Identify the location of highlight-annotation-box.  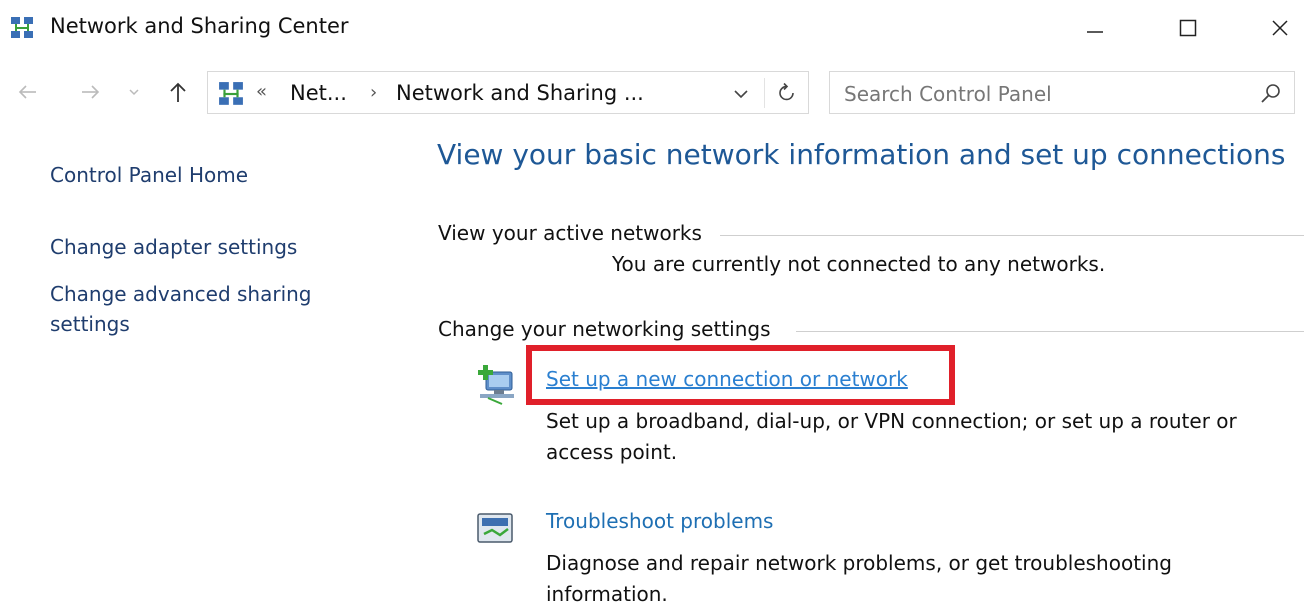
(740, 375).